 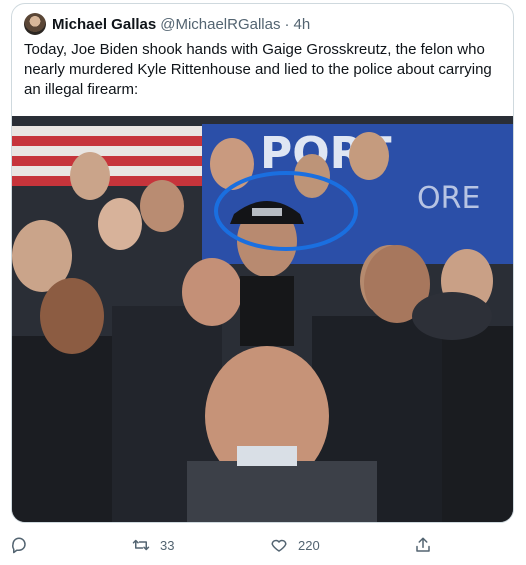 What do you see at coordinates (309, 545) in the screenshot?
I see `like-count: 220` at bounding box center [309, 545].